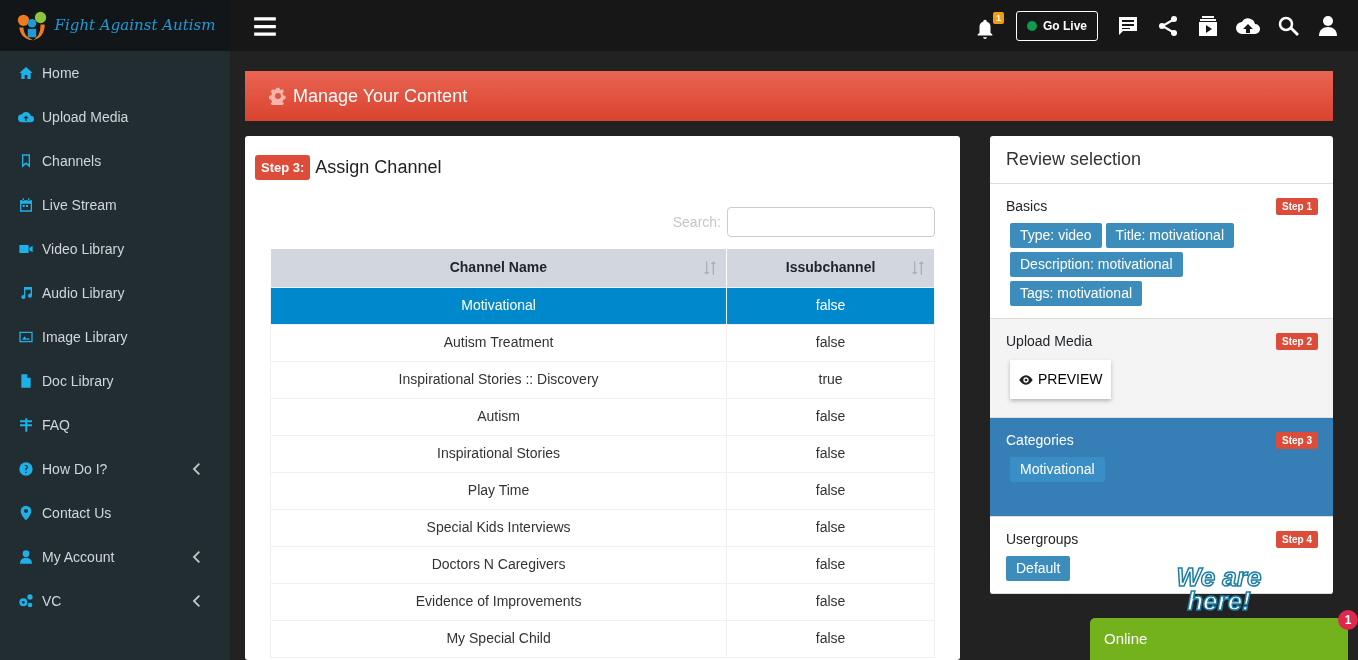 The width and height of the screenshot is (1358, 660). What do you see at coordinates (831, 222) in the screenshot?
I see `search-field` at bounding box center [831, 222].